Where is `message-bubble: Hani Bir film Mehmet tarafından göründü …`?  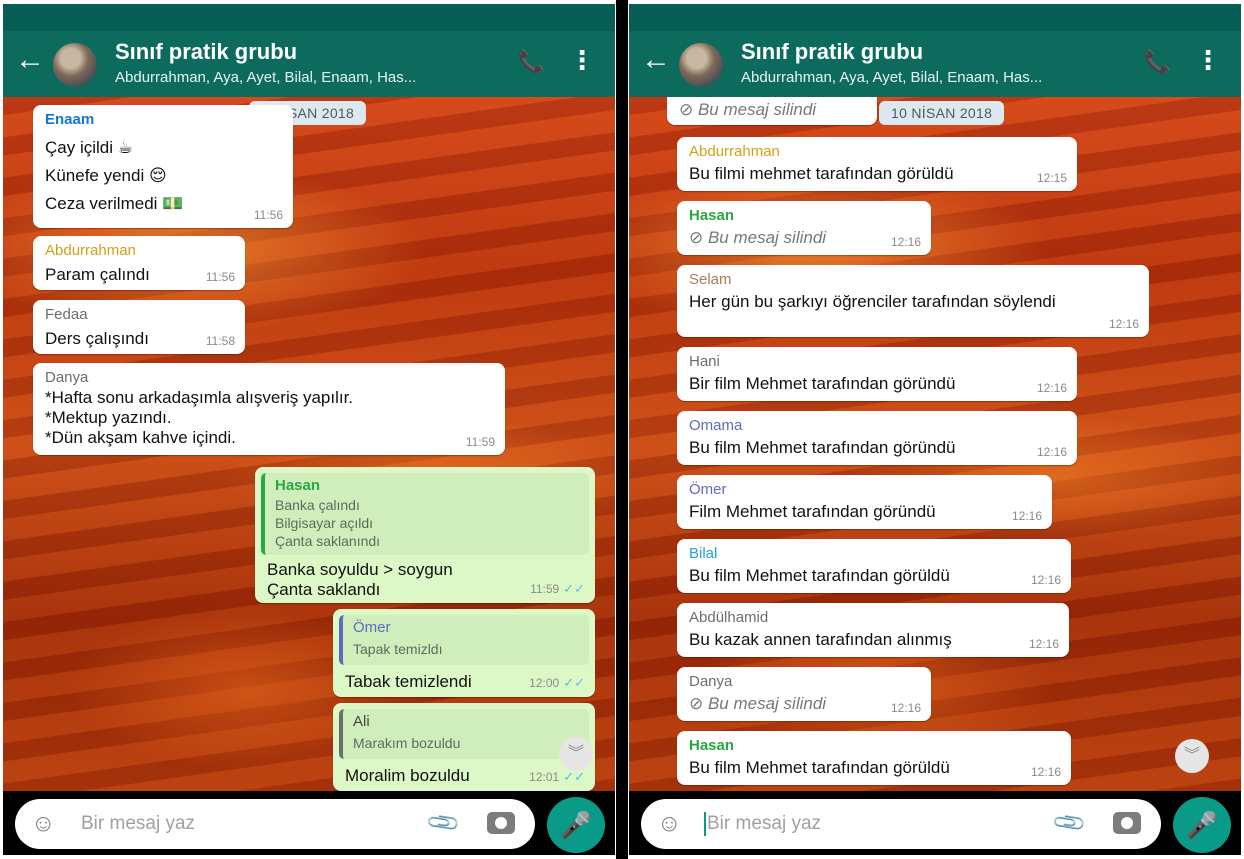
message-bubble: Hani Bir film Mehmet tarafından göründü … is located at coordinates (877, 374).